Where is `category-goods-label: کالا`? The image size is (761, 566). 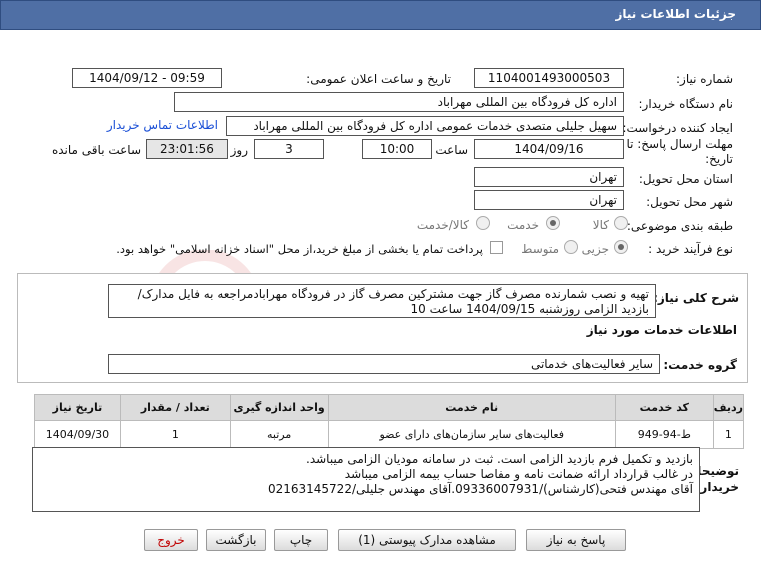
category-goods-label: کالا is located at coordinates (600, 225).